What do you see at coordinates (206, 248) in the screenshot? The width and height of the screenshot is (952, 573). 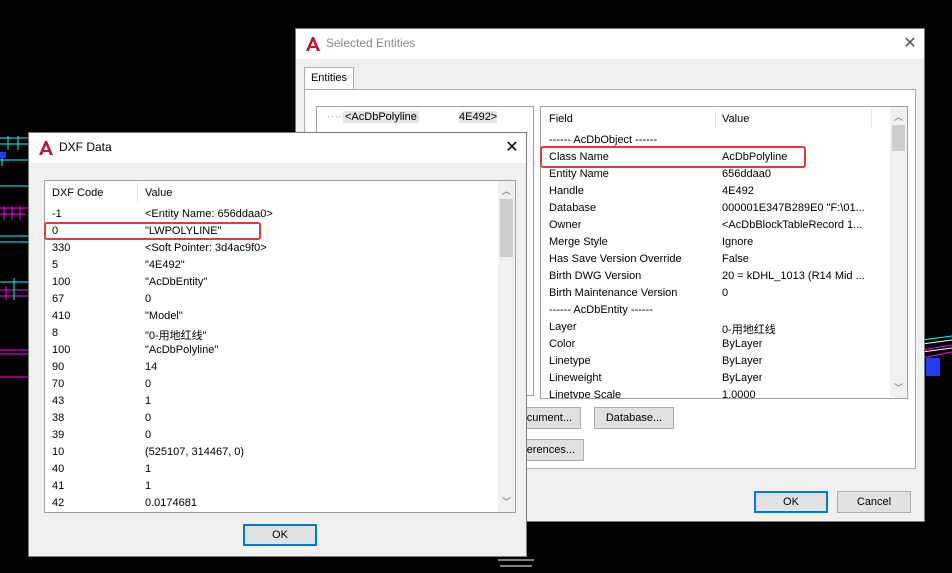 I see `cell-value: <Soft Pointer: 3d4ac9f0>` at bounding box center [206, 248].